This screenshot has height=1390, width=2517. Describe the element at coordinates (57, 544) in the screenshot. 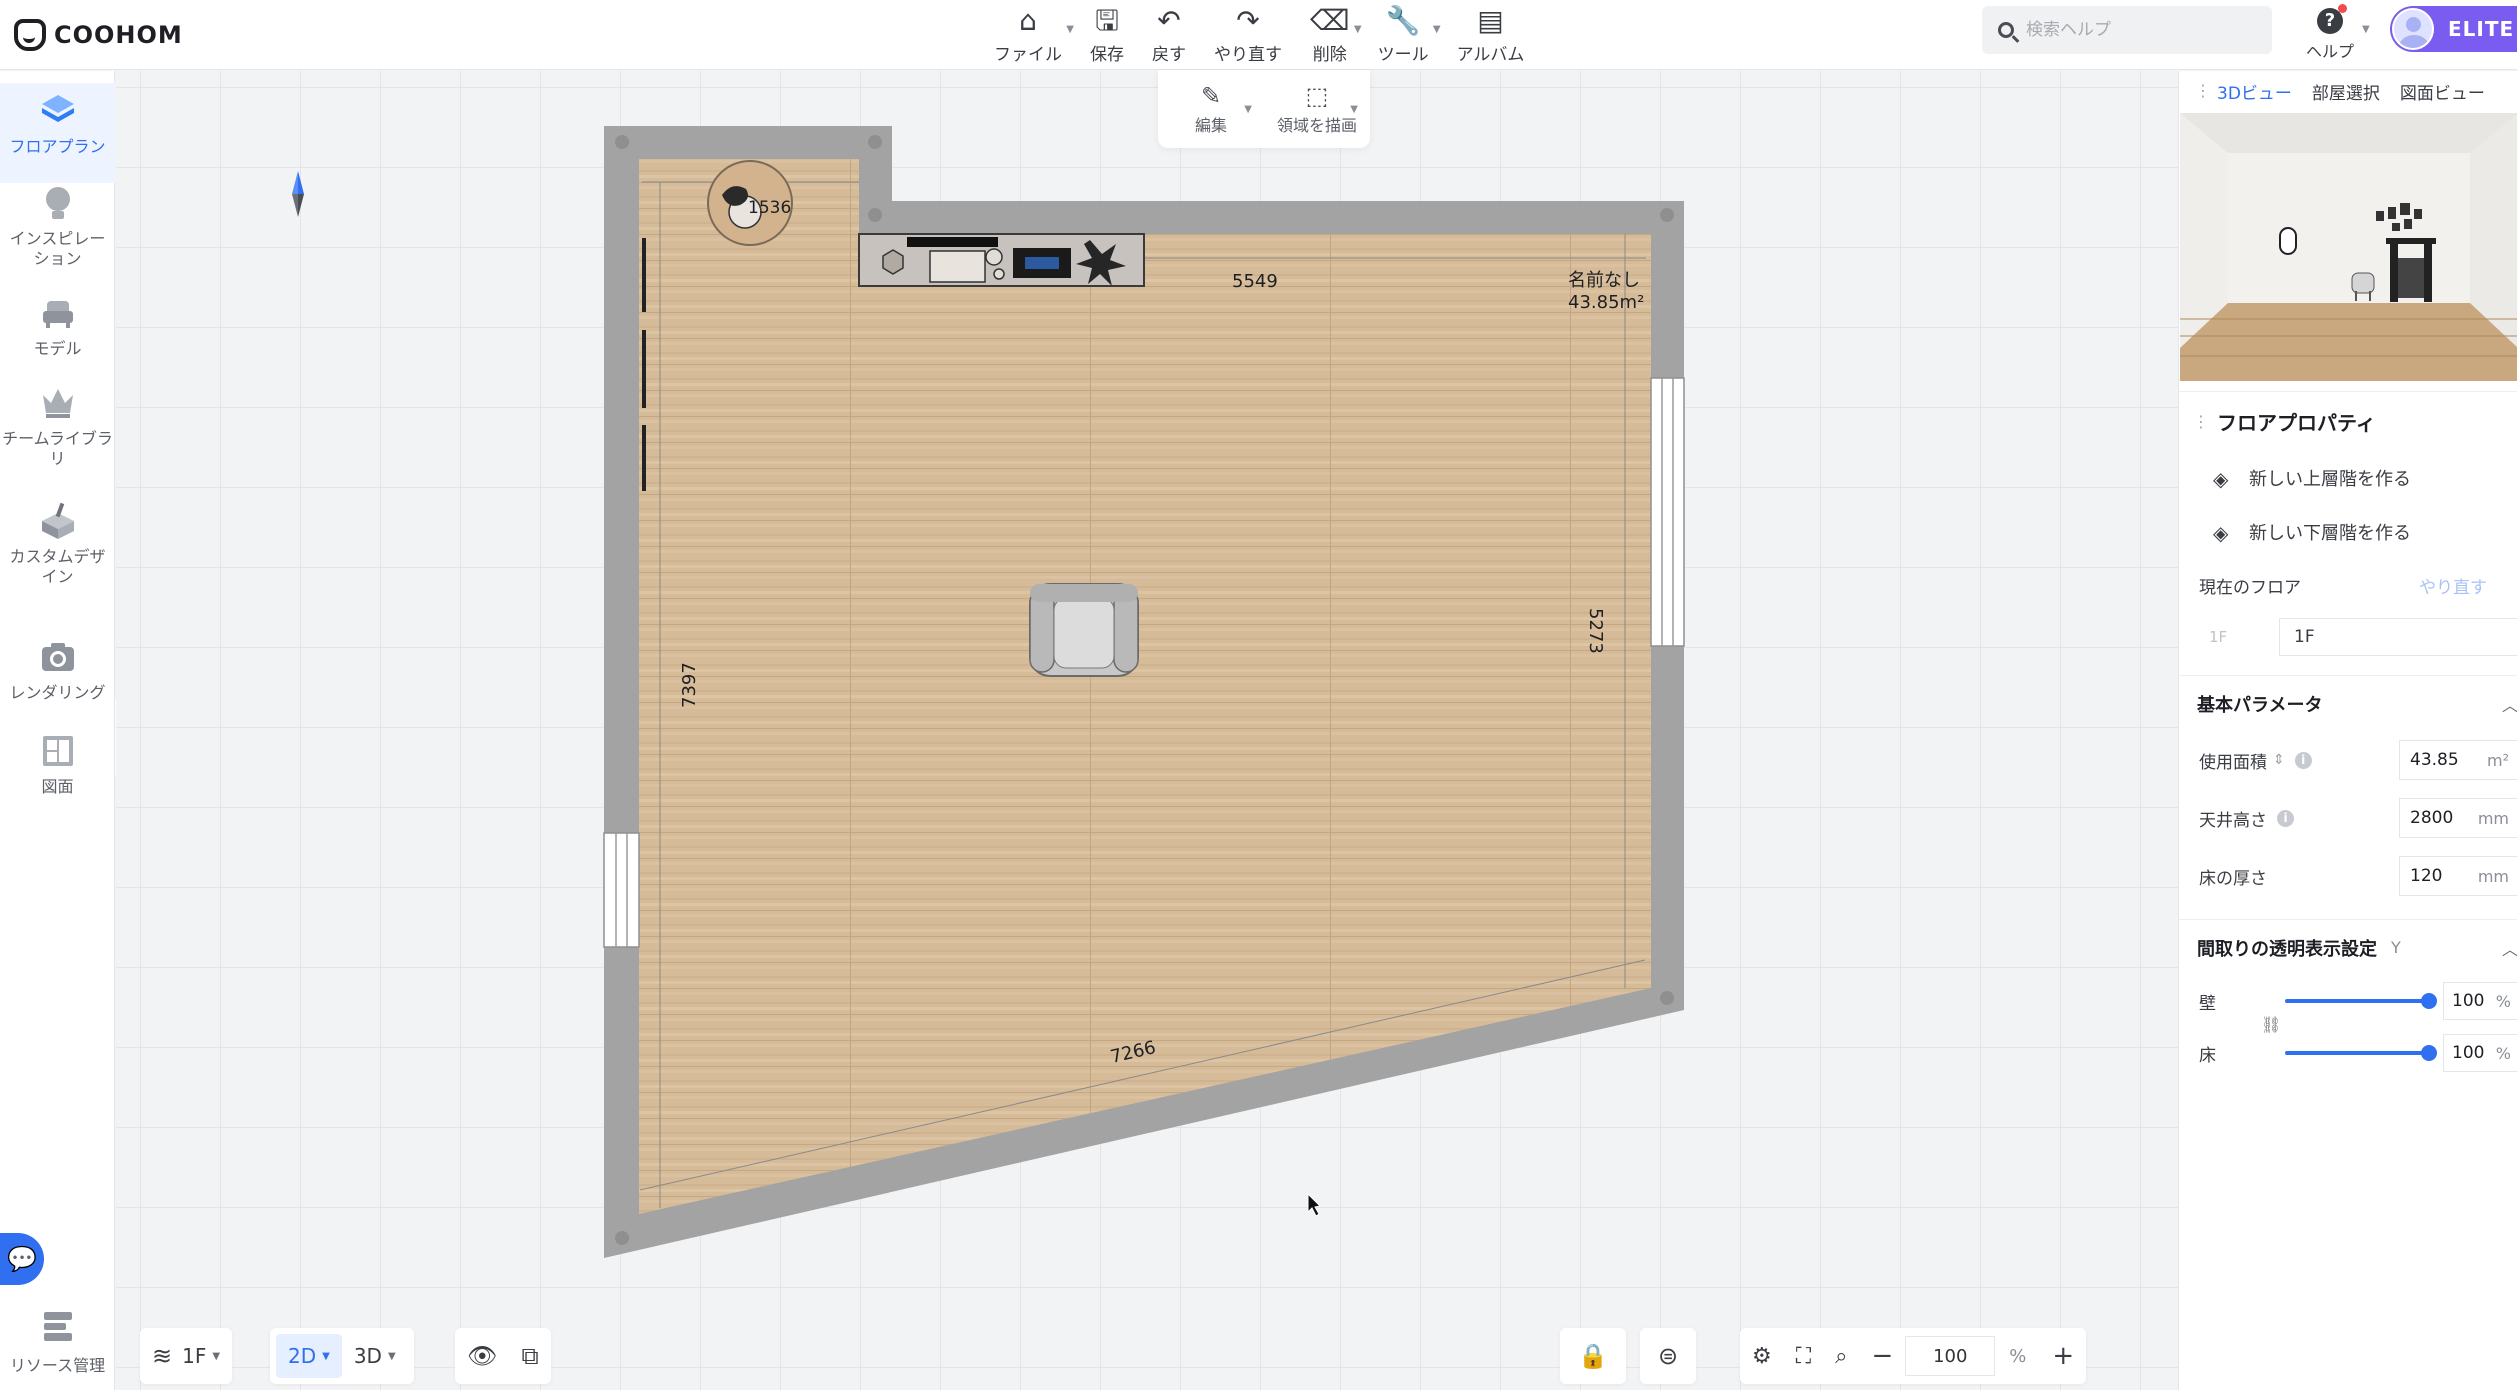

I see `sidebar-item-custom-design: カスタムデザイン` at that location.